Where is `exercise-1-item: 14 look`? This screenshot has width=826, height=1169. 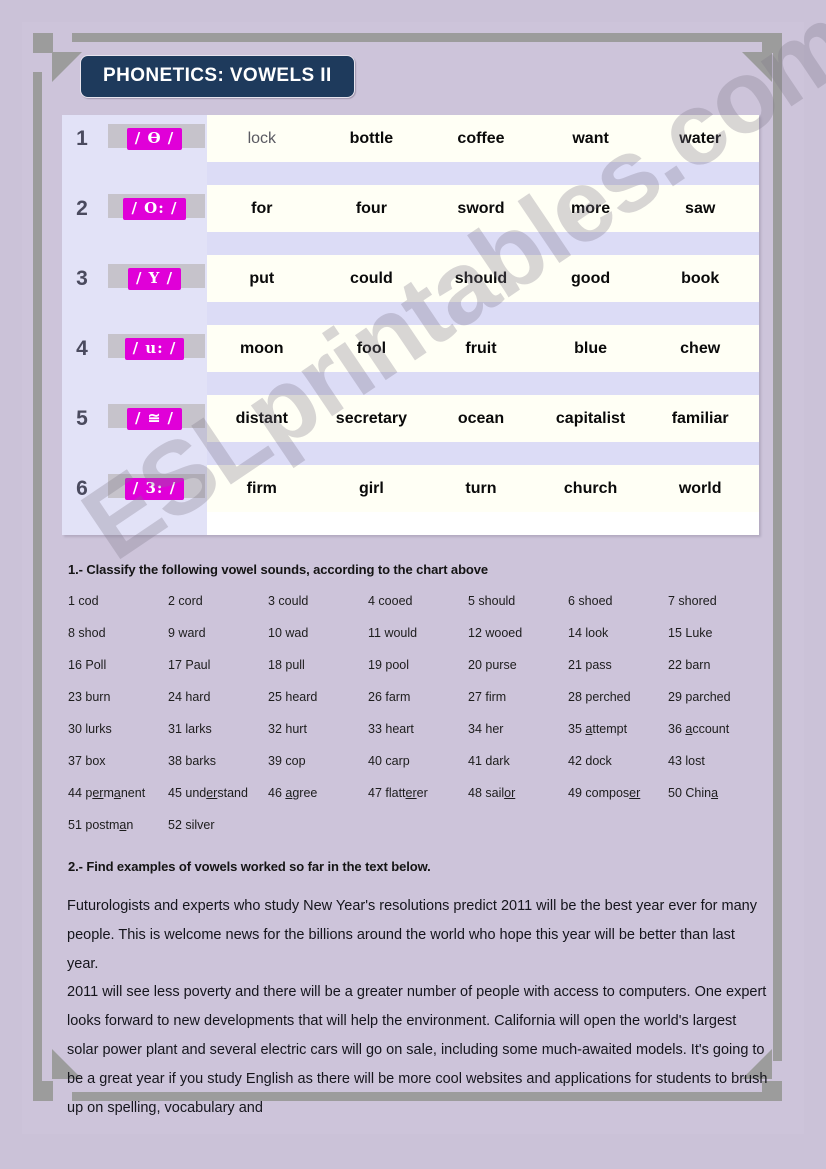
exercise-1-item: 14 look is located at coordinates (588, 633).